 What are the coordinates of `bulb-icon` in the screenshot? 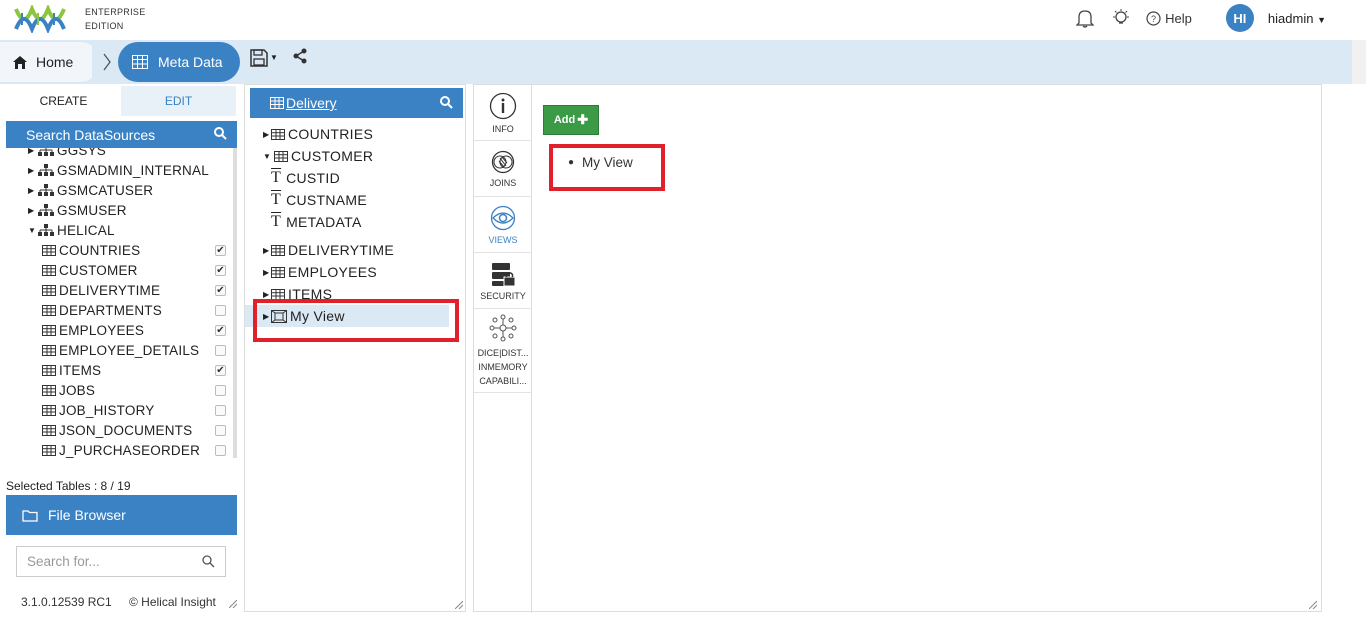 It's located at (1121, 18).